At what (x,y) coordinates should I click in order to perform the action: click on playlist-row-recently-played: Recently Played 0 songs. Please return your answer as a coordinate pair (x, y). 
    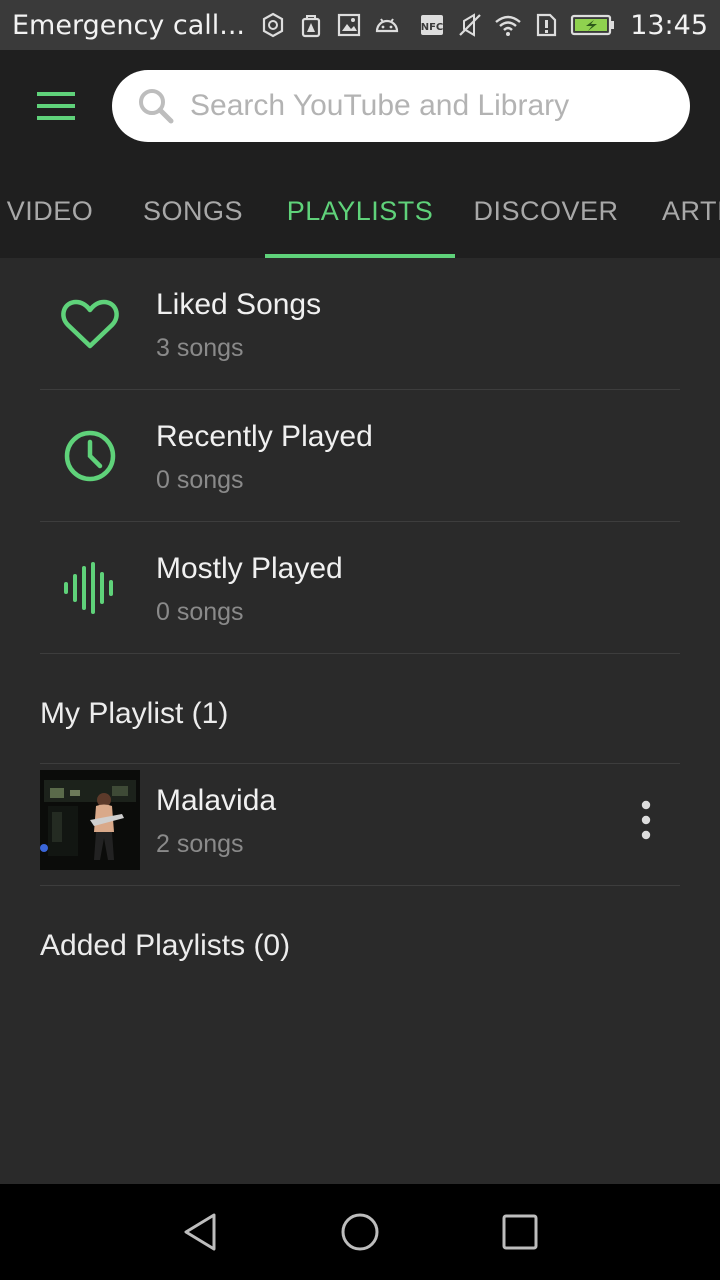
    Looking at the image, I should click on (360, 456).